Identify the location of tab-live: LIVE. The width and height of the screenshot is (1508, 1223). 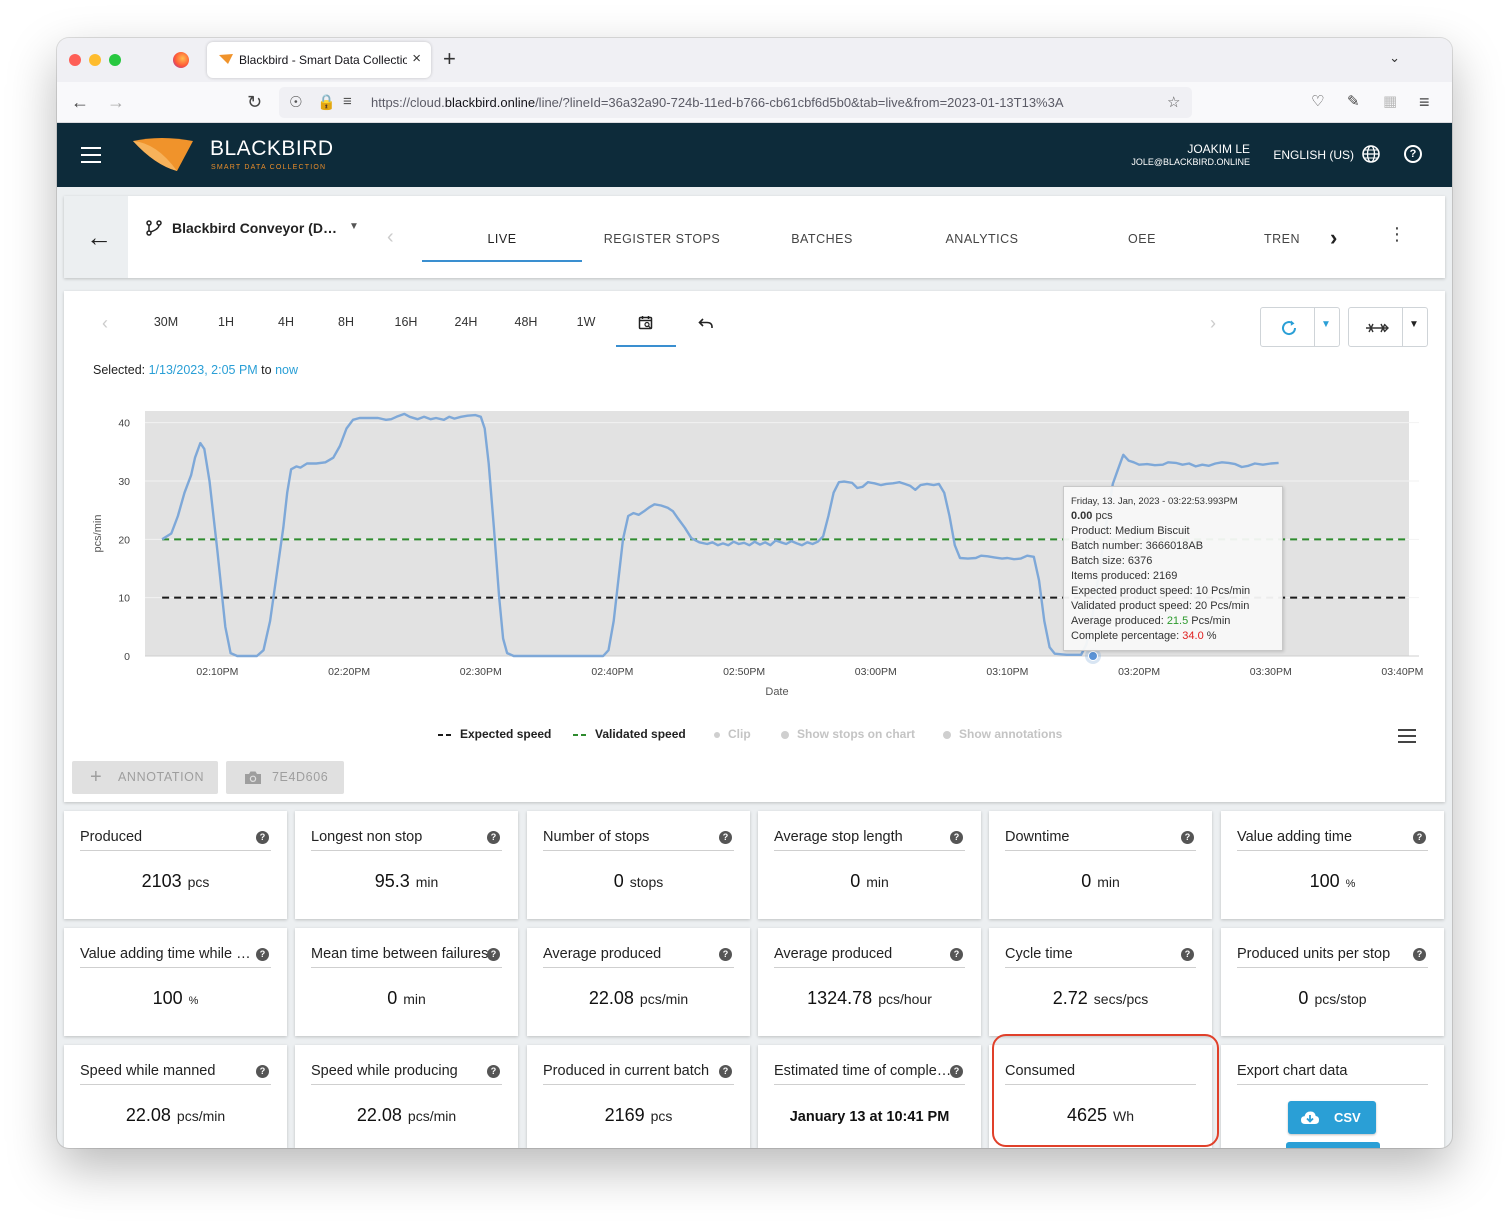
(502, 239).